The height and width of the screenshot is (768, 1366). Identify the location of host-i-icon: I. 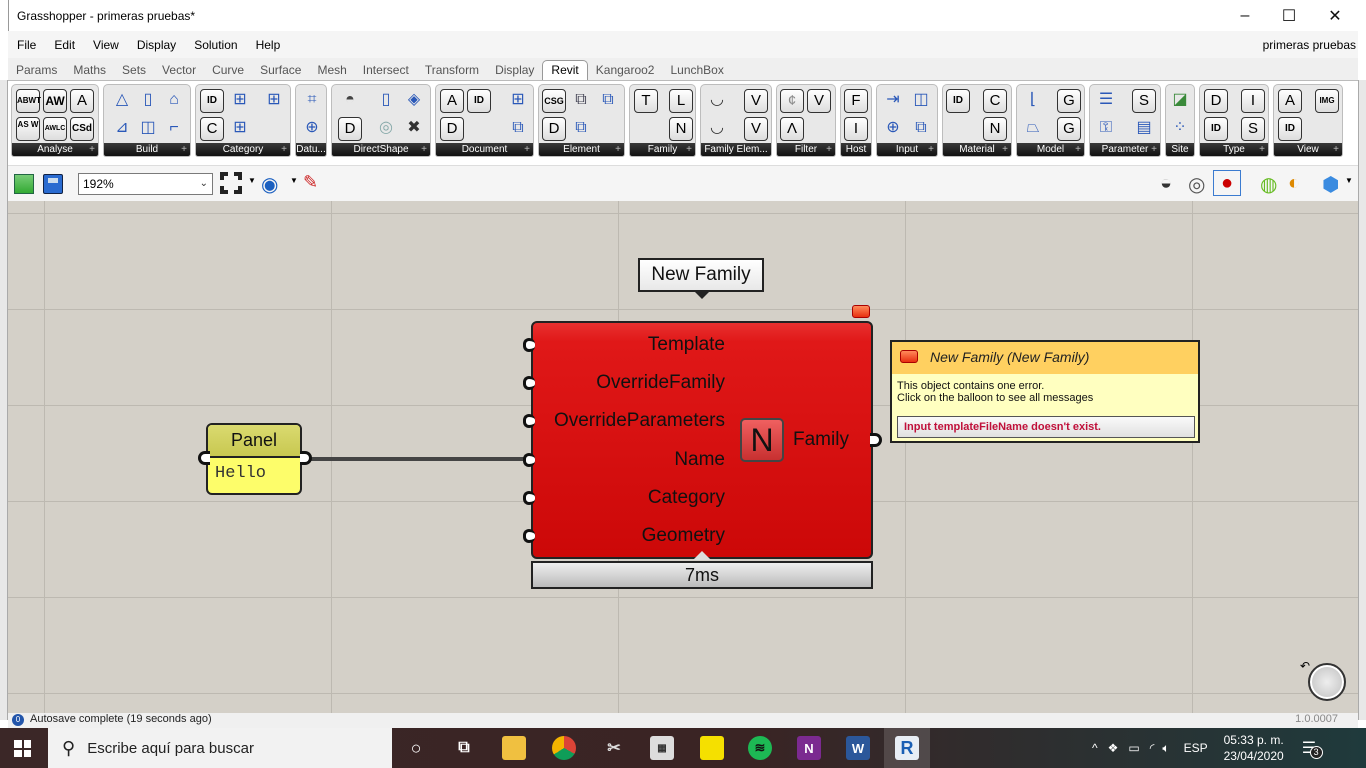
(856, 129).